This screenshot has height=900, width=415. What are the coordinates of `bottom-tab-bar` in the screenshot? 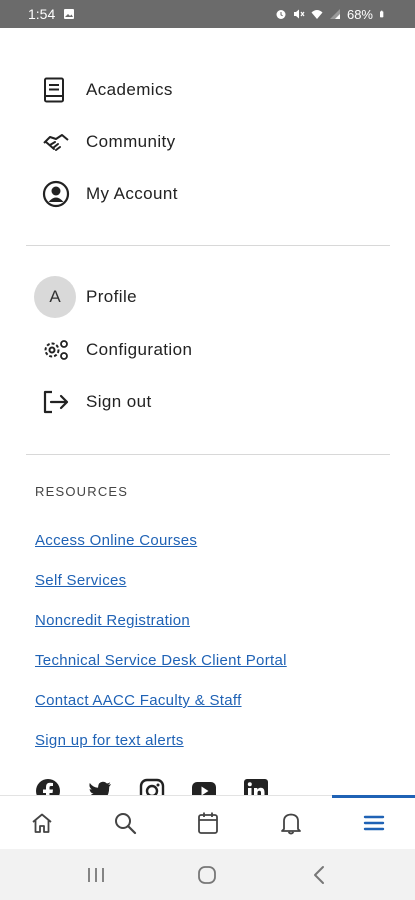 It's located at (207, 822).